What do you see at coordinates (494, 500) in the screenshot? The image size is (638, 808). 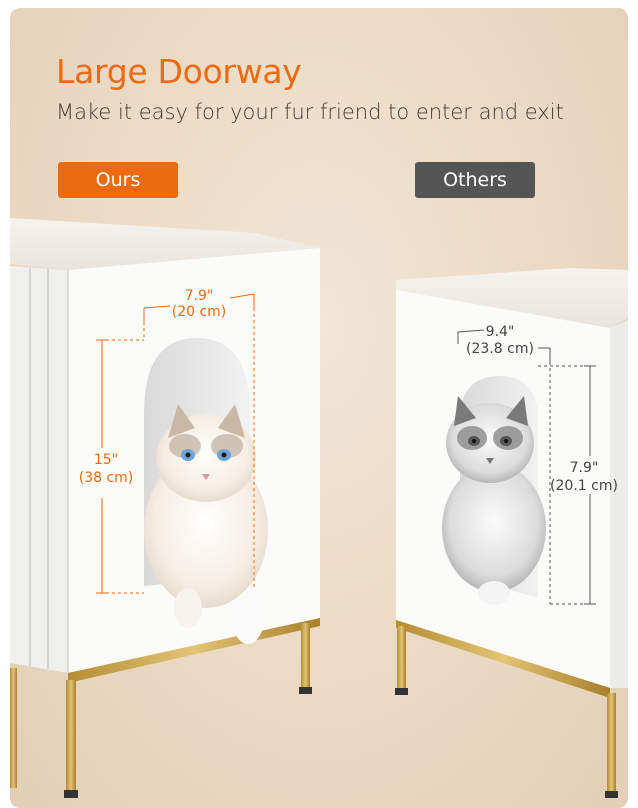 I see `others-cat-illustration` at bounding box center [494, 500].